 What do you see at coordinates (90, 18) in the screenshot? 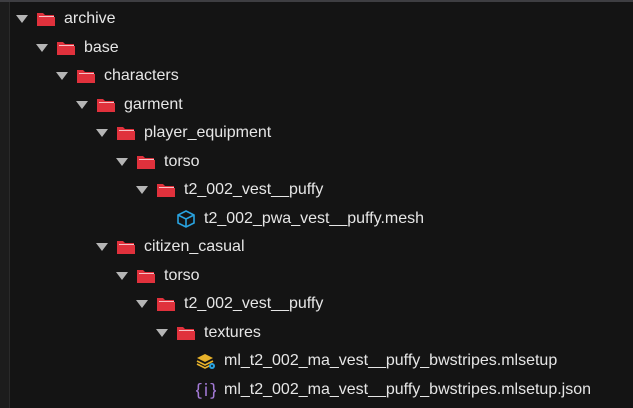
I see `tree-item-label: archive` at bounding box center [90, 18].